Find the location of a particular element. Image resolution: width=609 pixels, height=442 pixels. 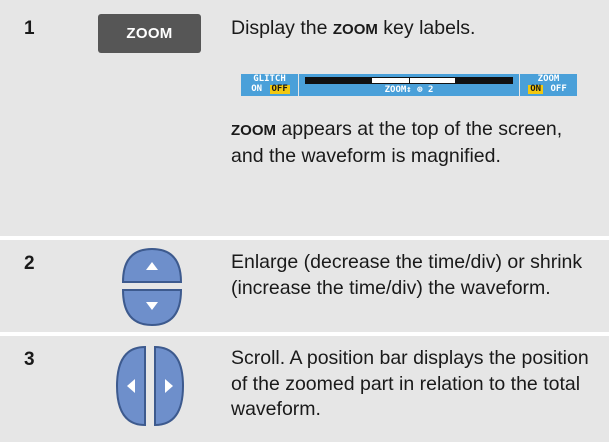

zoom-key-button: ZOOM is located at coordinates (149, 33).